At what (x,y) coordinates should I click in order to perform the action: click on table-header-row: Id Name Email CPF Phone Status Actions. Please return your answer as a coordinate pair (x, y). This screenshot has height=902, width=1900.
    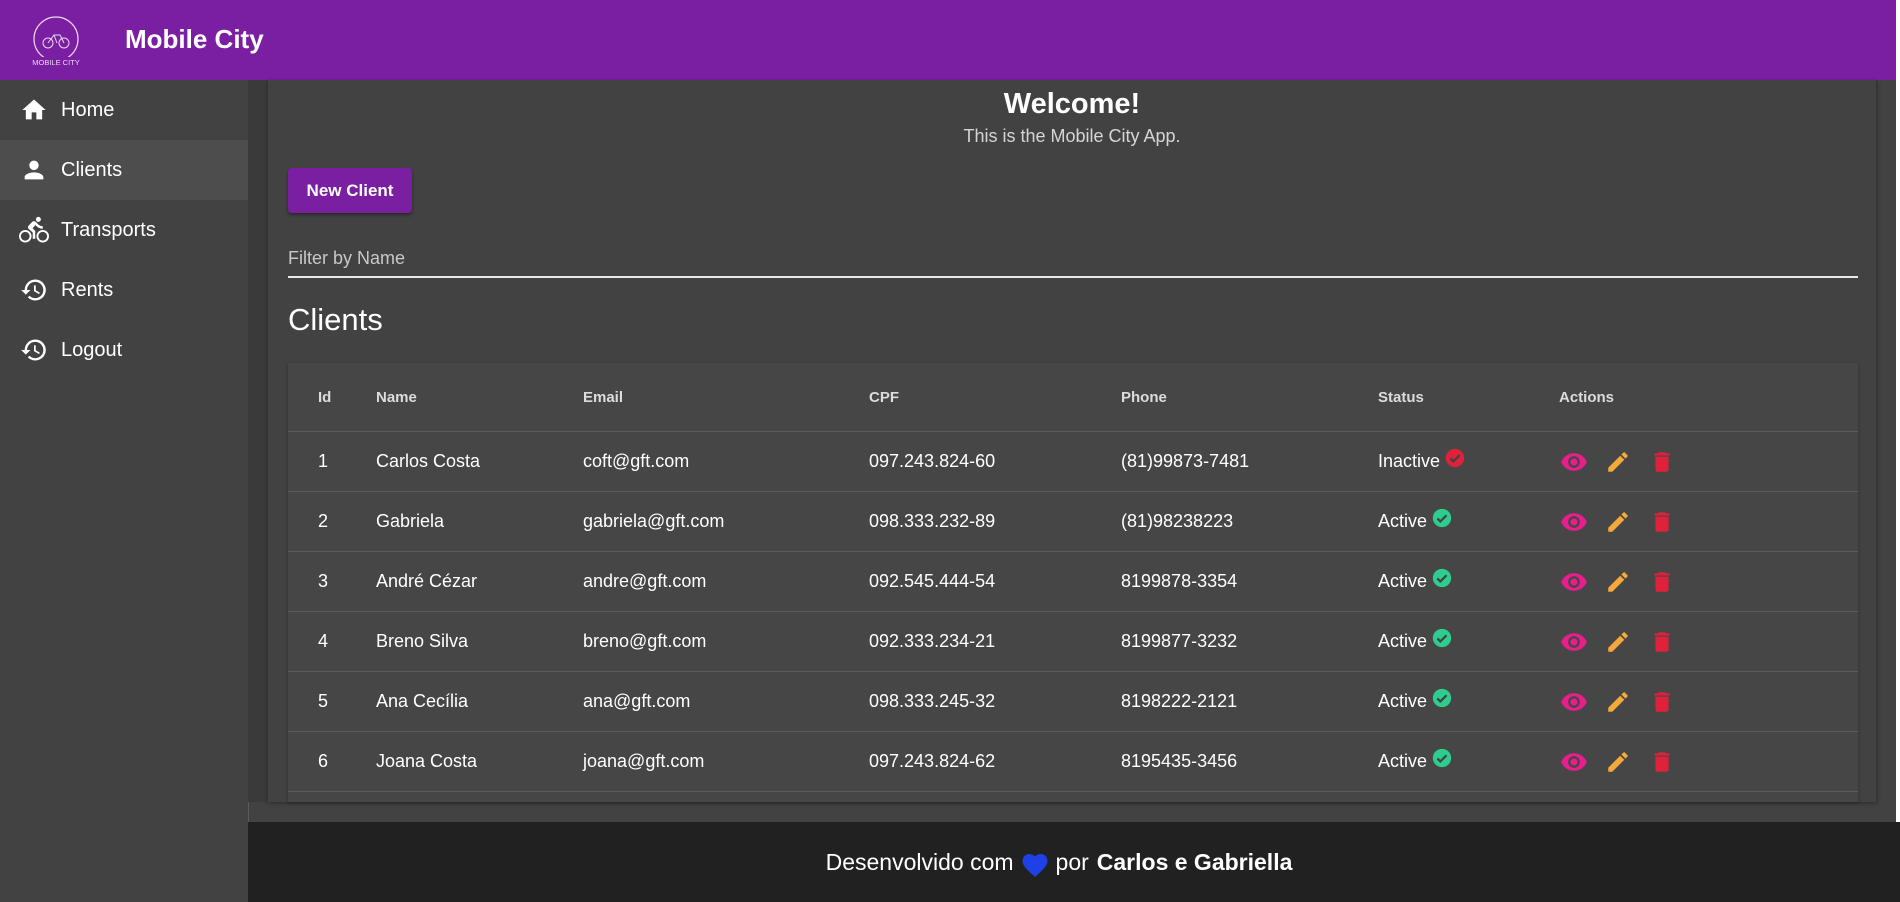
    Looking at the image, I should click on (1073, 397).